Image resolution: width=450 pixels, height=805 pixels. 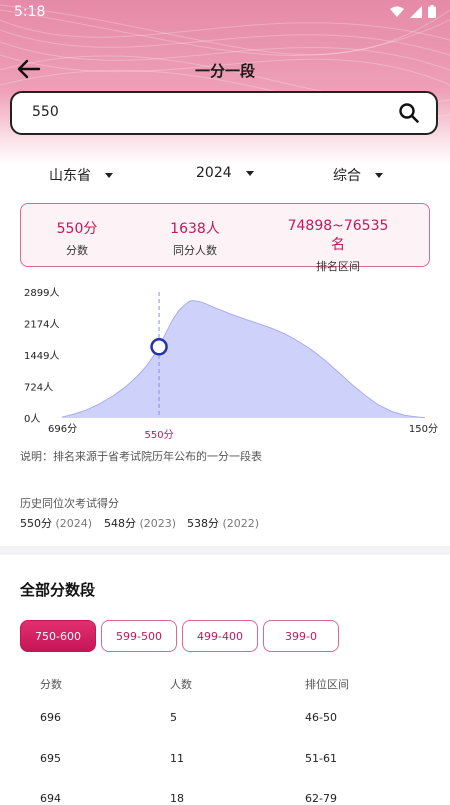 What do you see at coordinates (158, 523) in the screenshot?
I see `history-year: (2023)` at bounding box center [158, 523].